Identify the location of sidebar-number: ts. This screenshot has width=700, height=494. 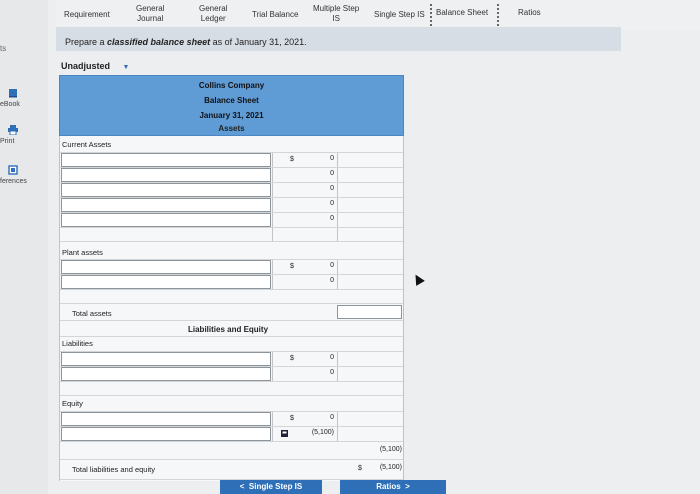
(3, 48).